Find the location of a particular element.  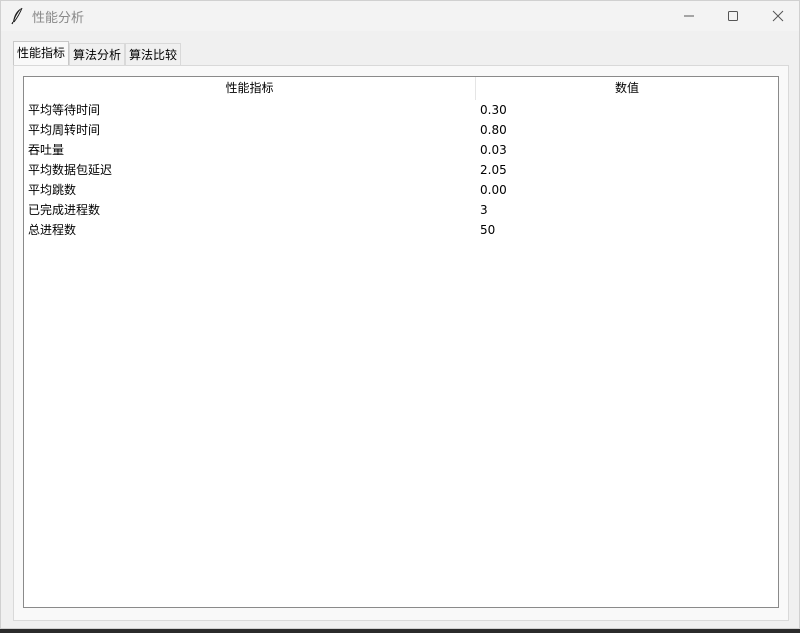

metric-name: 吞吐量 is located at coordinates (46, 150).